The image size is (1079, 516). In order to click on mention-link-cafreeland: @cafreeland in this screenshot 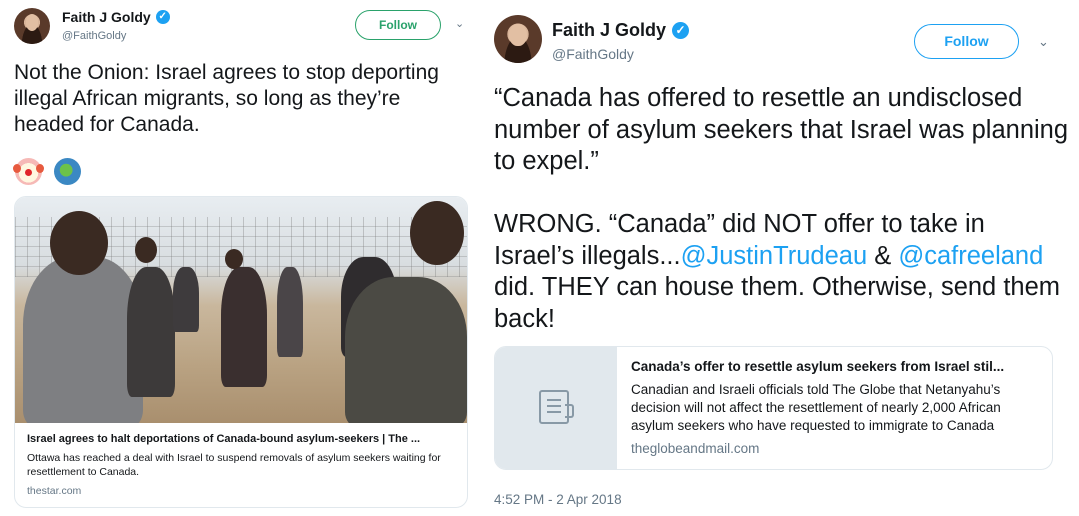, I will do `click(970, 256)`.